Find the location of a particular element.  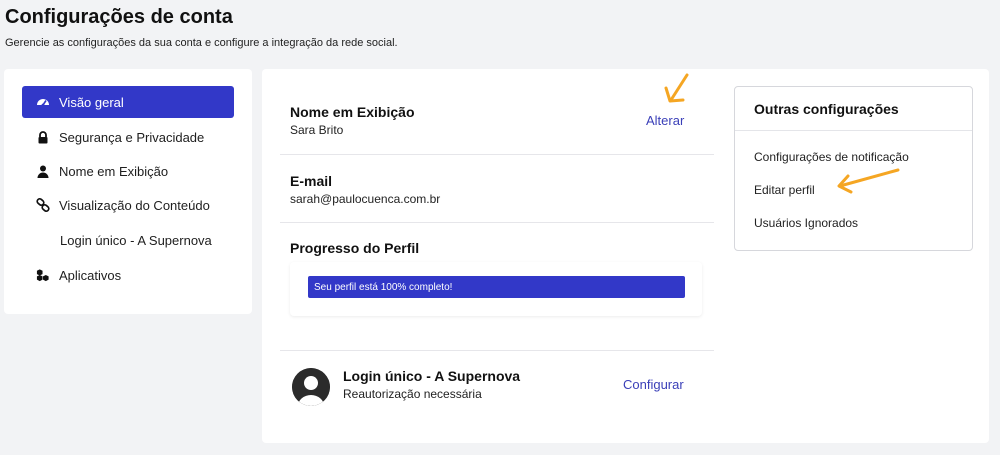

sidebar-item-seguranca: Segurança e Privacidade is located at coordinates (128, 137).